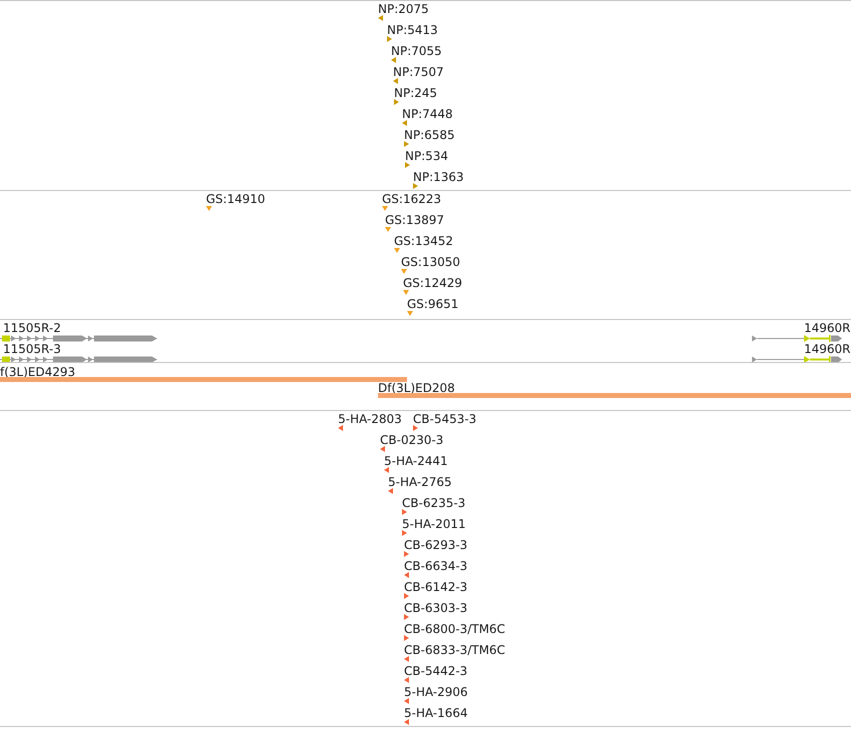 The height and width of the screenshot is (733, 851). Describe the element at coordinates (455, 629) in the screenshot. I see `feature-label: CB-6800-3/TM6C` at that location.